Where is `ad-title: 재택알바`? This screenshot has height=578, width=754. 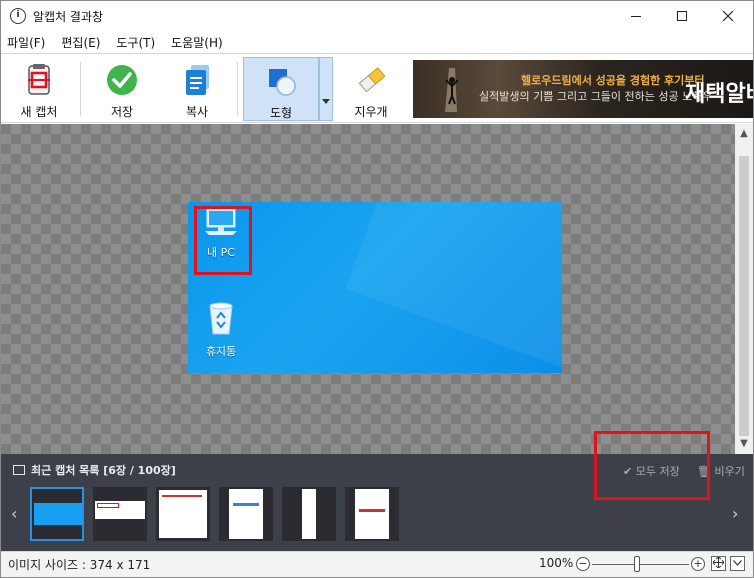 ad-title: 재택알바 is located at coordinates (719, 94).